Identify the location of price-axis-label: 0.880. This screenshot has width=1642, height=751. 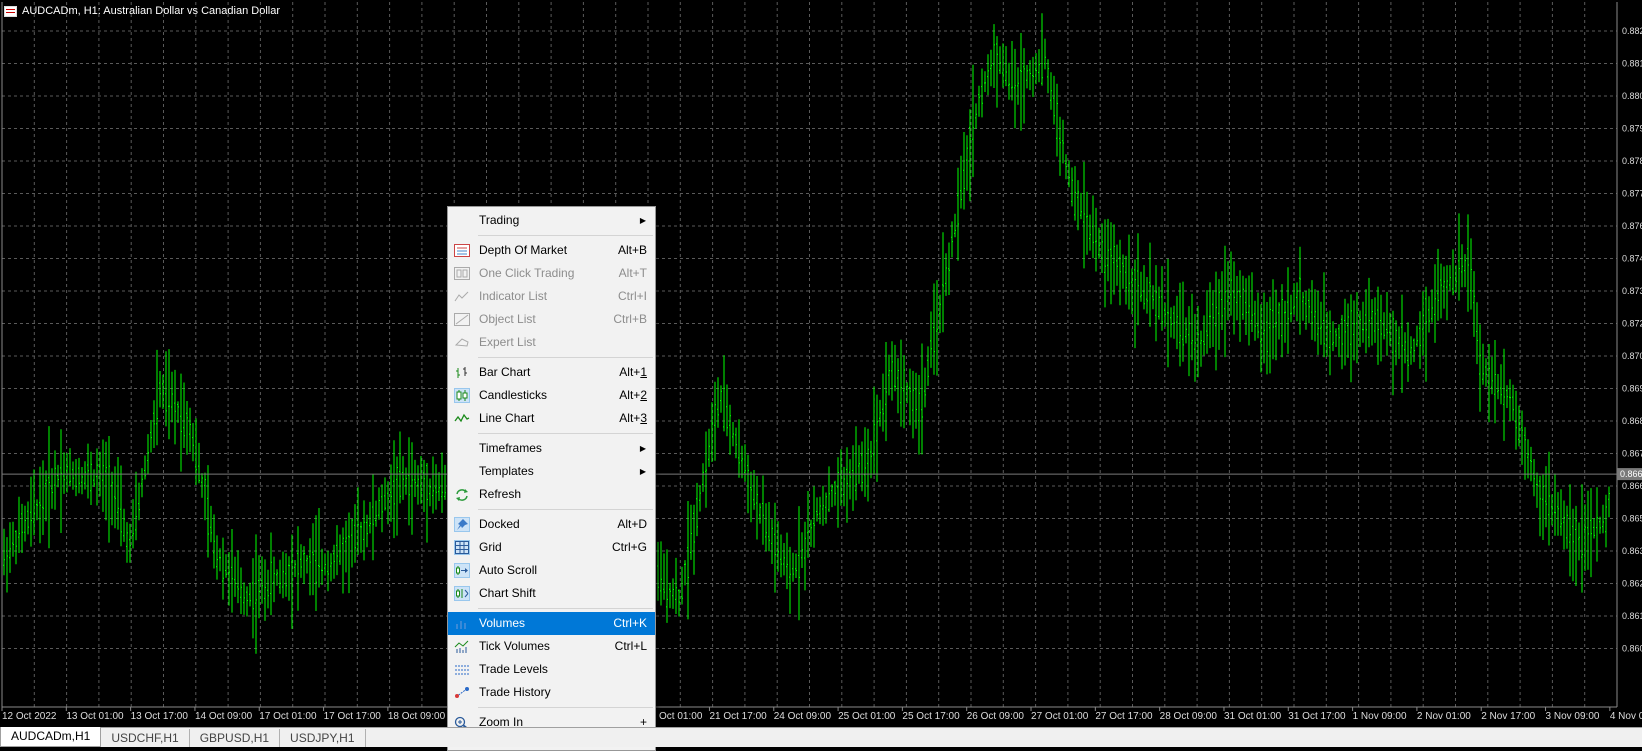
(1632, 96).